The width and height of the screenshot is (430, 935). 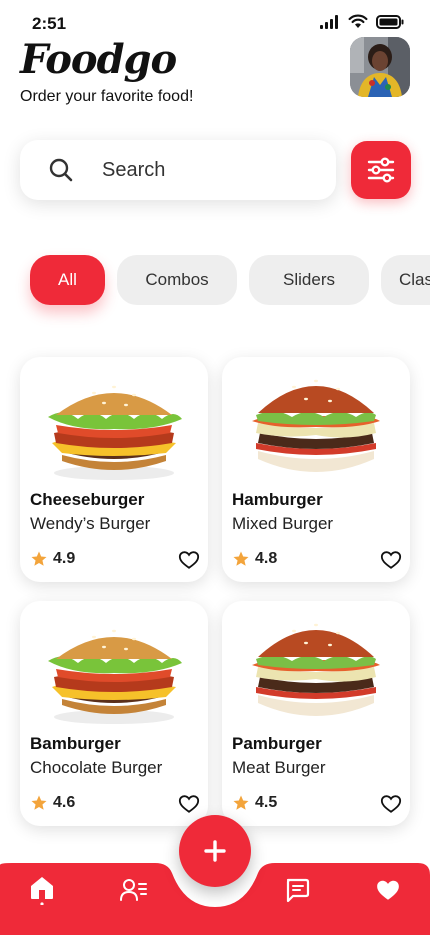 I want to click on product-name: Bamburger, so click(x=75, y=743).